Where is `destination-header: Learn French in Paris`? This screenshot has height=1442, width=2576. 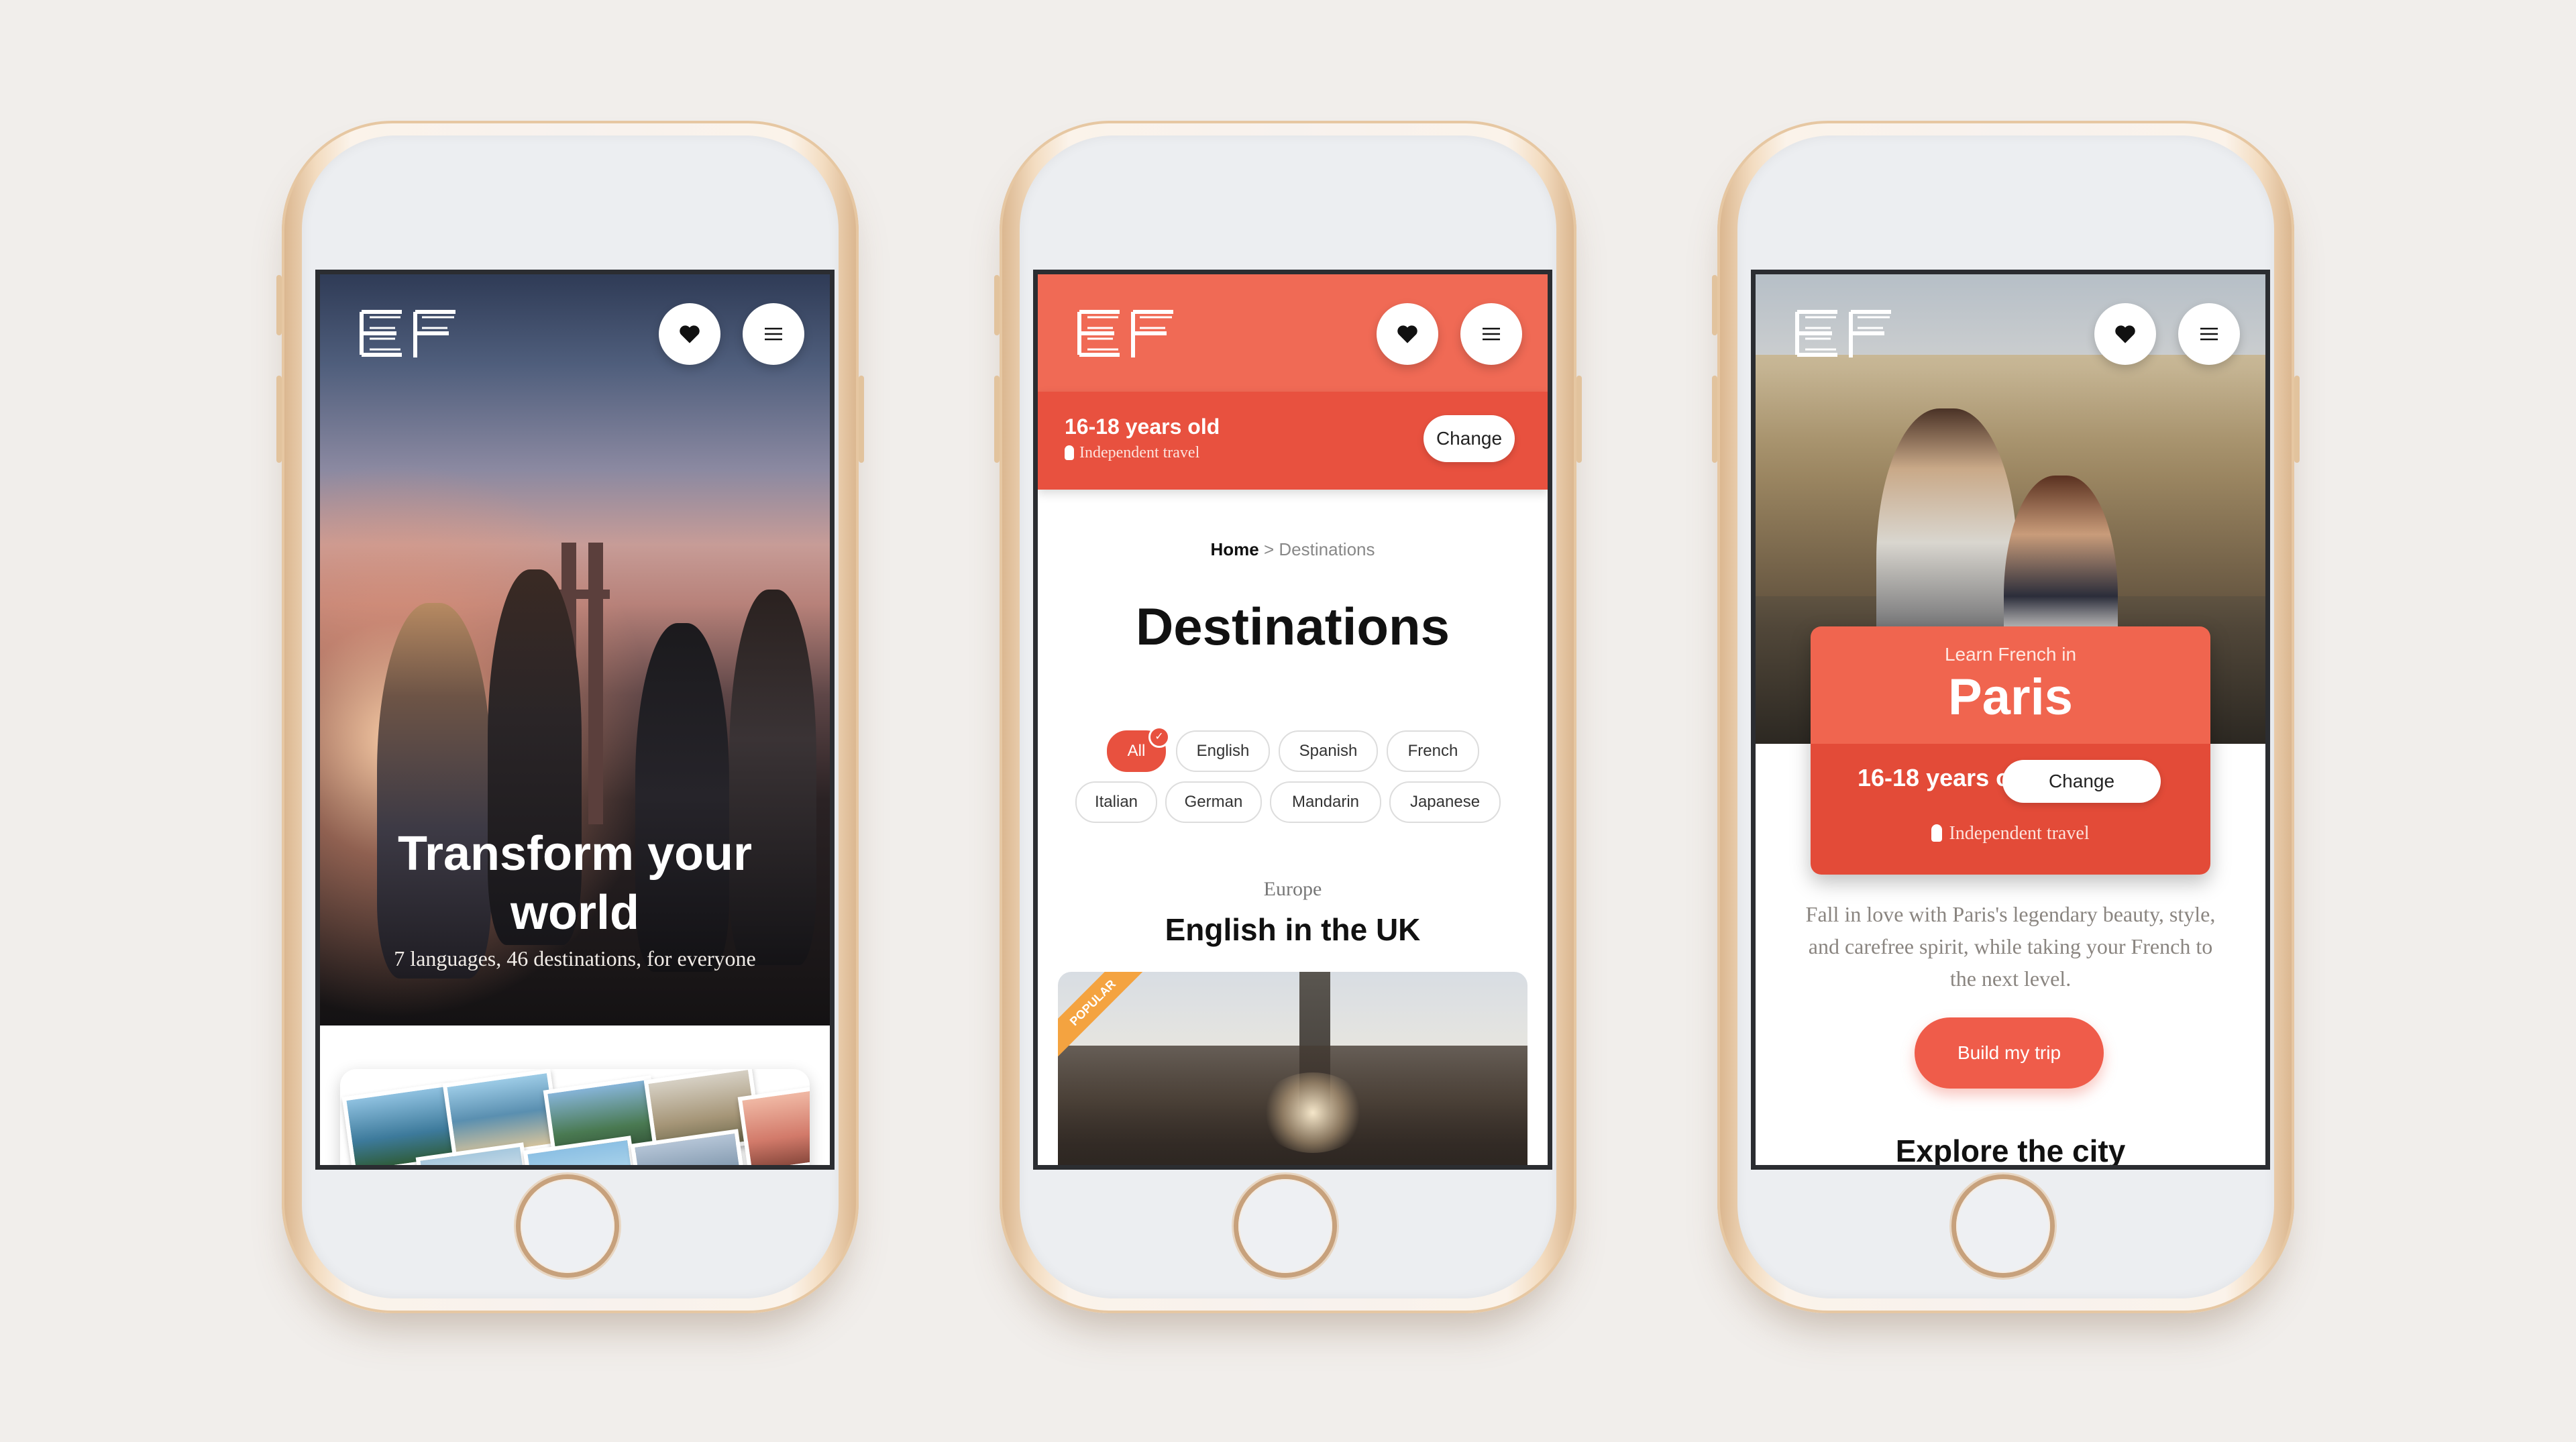
destination-header: Learn French in Paris is located at coordinates (2010, 685).